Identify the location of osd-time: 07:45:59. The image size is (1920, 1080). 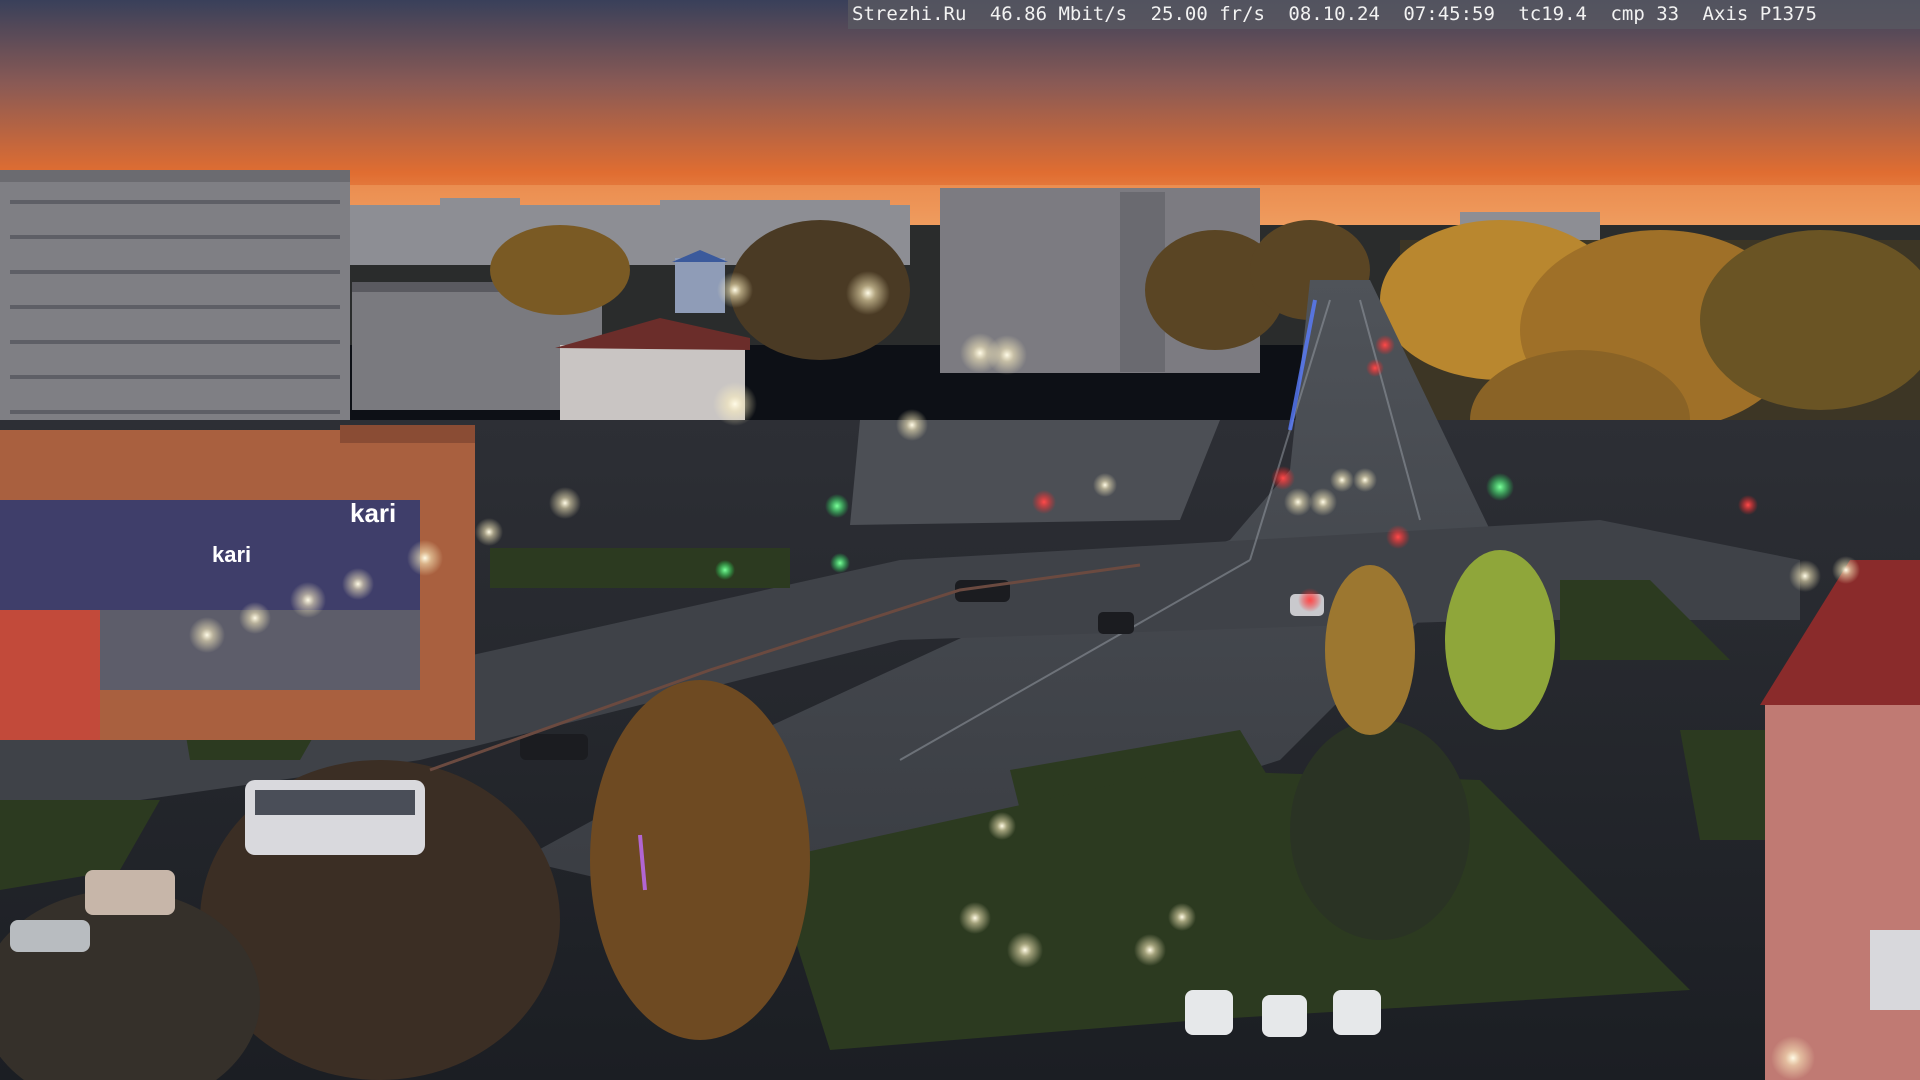
(1449, 14).